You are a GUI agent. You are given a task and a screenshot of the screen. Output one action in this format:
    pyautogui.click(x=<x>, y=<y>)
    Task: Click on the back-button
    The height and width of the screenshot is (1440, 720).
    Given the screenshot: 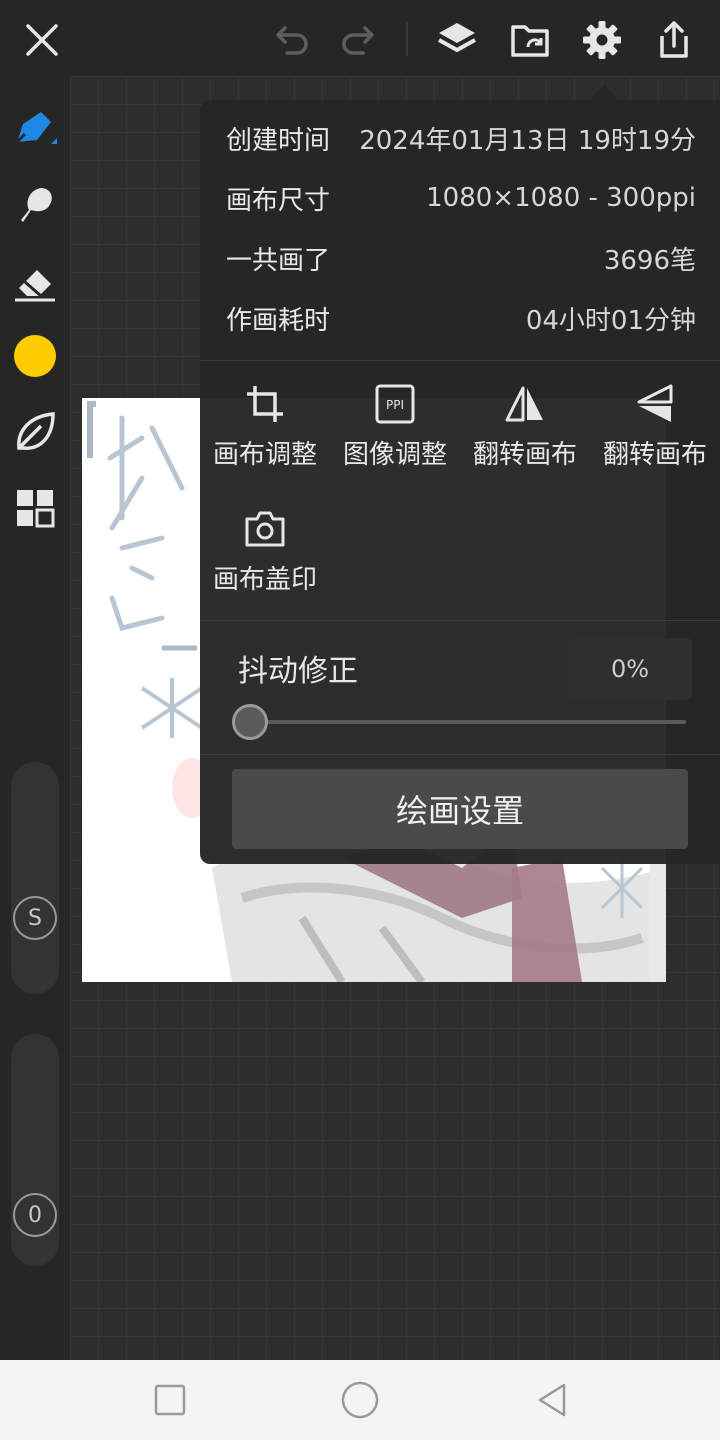 What is the action you would take?
    pyautogui.click(x=552, y=1400)
    